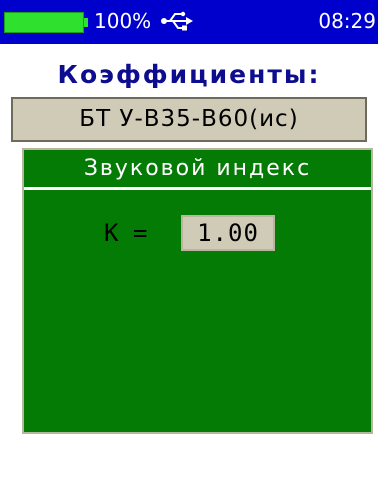  Describe the element at coordinates (189, 74) in the screenshot. I see `page-title: Коэффициенты:` at that location.